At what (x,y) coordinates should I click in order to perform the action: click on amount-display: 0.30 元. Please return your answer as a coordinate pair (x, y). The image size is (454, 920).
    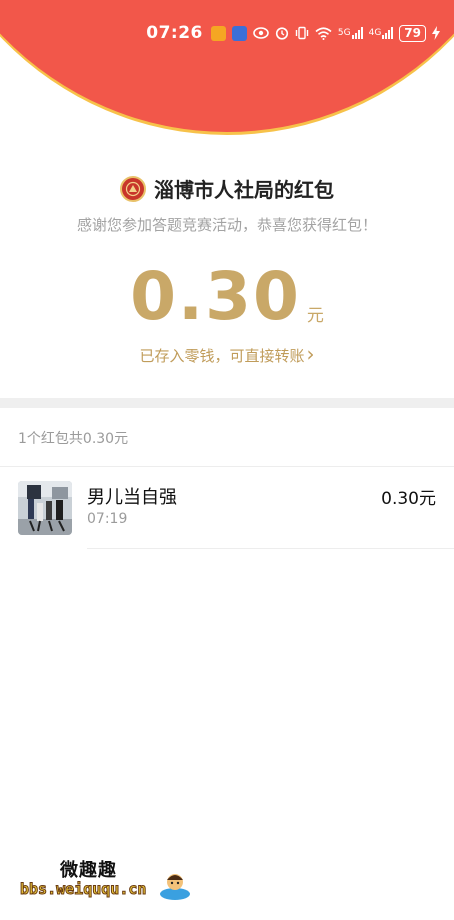
    Looking at the image, I should click on (227, 297).